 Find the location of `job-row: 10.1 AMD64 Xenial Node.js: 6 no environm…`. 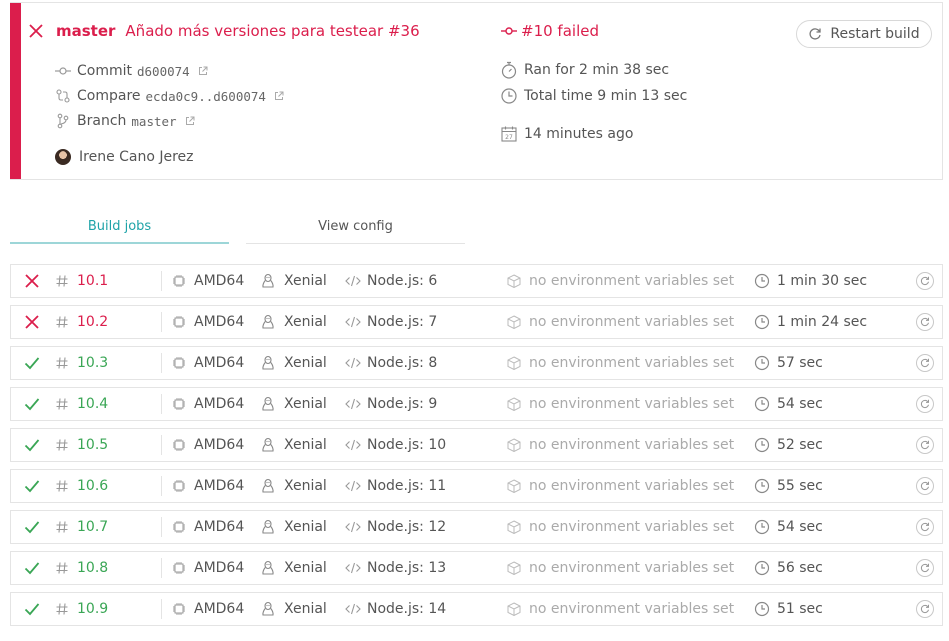

job-row: 10.1 AMD64 Xenial Node.js: 6 no environm… is located at coordinates (476, 281).